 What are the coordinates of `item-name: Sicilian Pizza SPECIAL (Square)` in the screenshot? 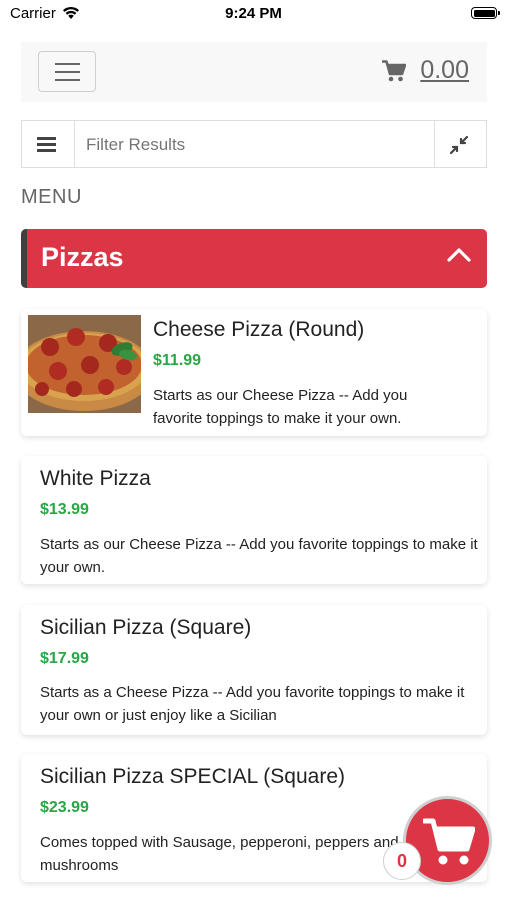 It's located at (193, 776).